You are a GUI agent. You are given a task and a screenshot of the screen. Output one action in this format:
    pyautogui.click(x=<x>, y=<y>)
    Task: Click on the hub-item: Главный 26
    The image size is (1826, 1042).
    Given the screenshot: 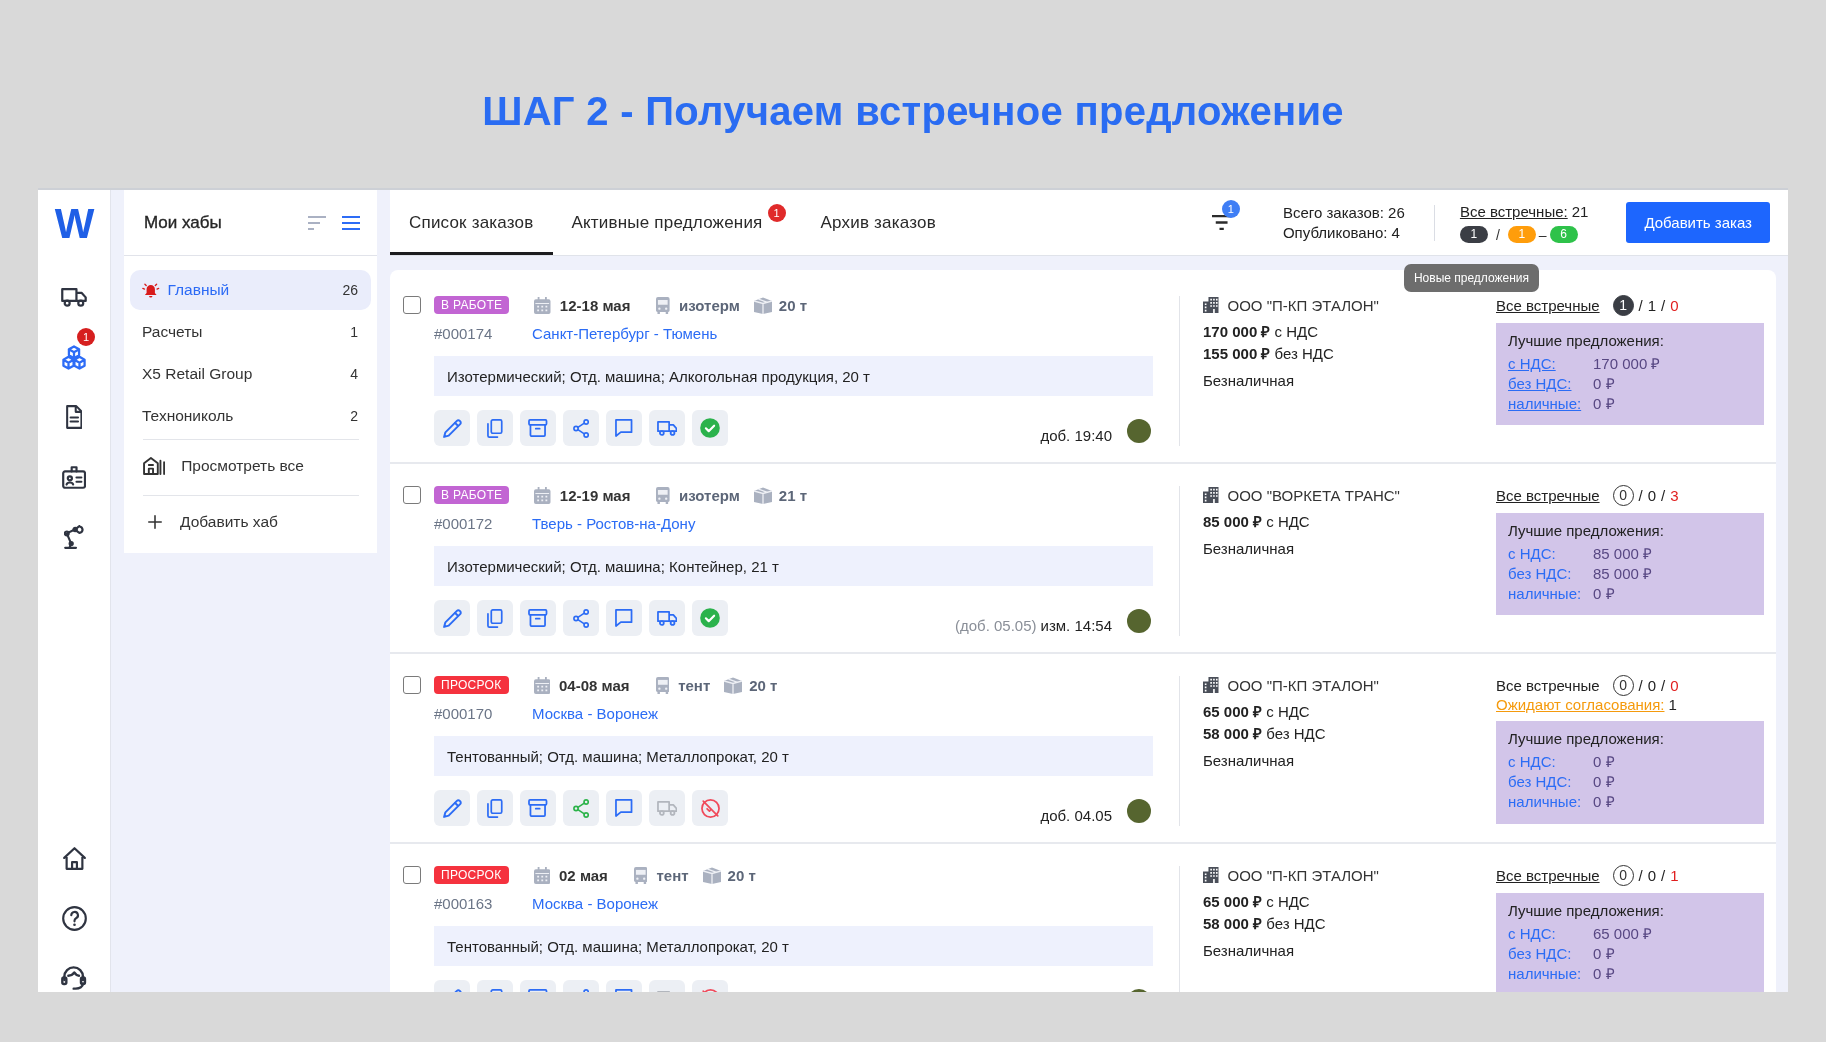 What is the action you would take?
    pyautogui.click(x=250, y=290)
    